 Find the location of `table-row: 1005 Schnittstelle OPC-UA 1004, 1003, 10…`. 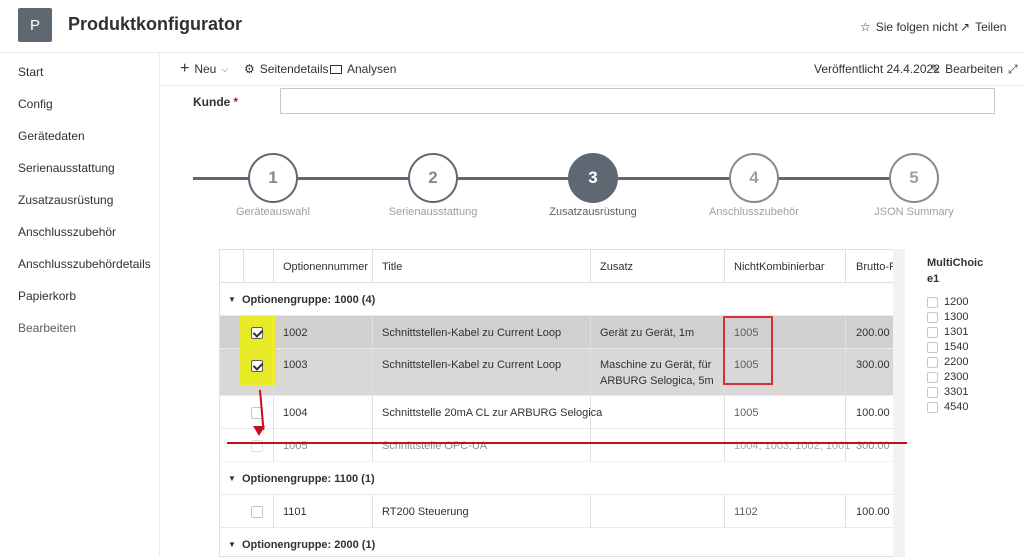

table-row: 1005 Schnittstelle OPC-UA 1004, 1003, 10… is located at coordinates (562, 445).